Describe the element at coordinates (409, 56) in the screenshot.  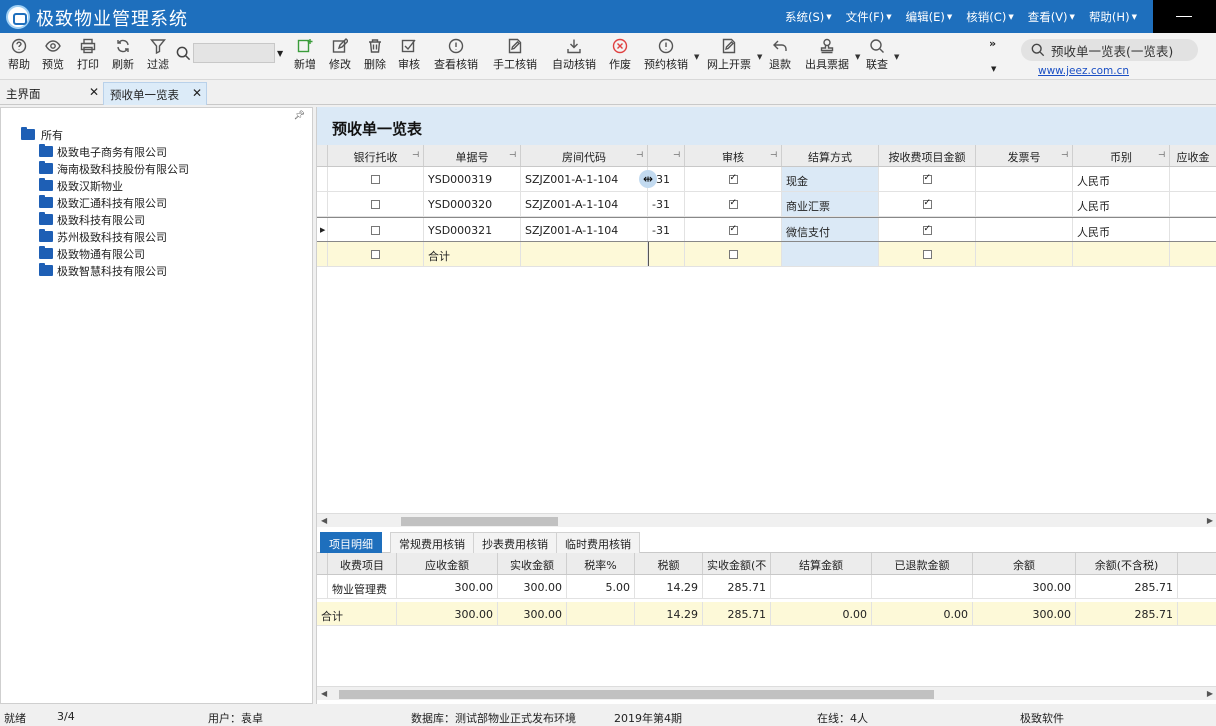
I see `audit-button: 审核` at that location.